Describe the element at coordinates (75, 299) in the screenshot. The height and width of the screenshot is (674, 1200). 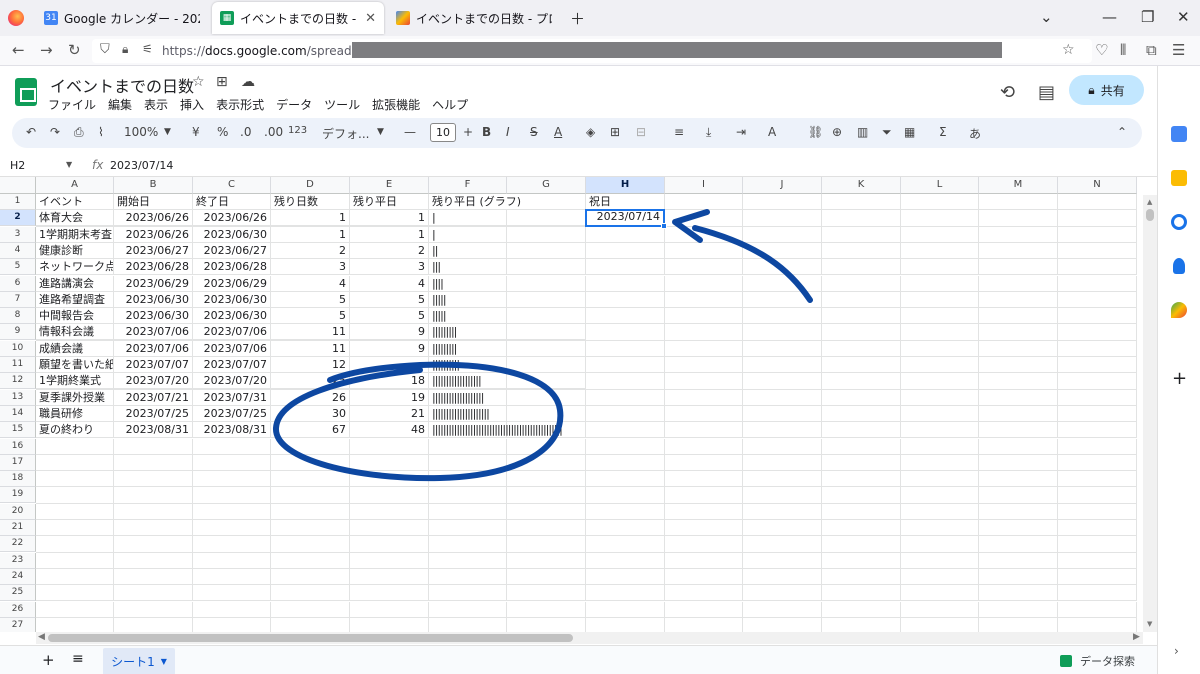
I see `event-name-cell: 進路希望調査` at that location.